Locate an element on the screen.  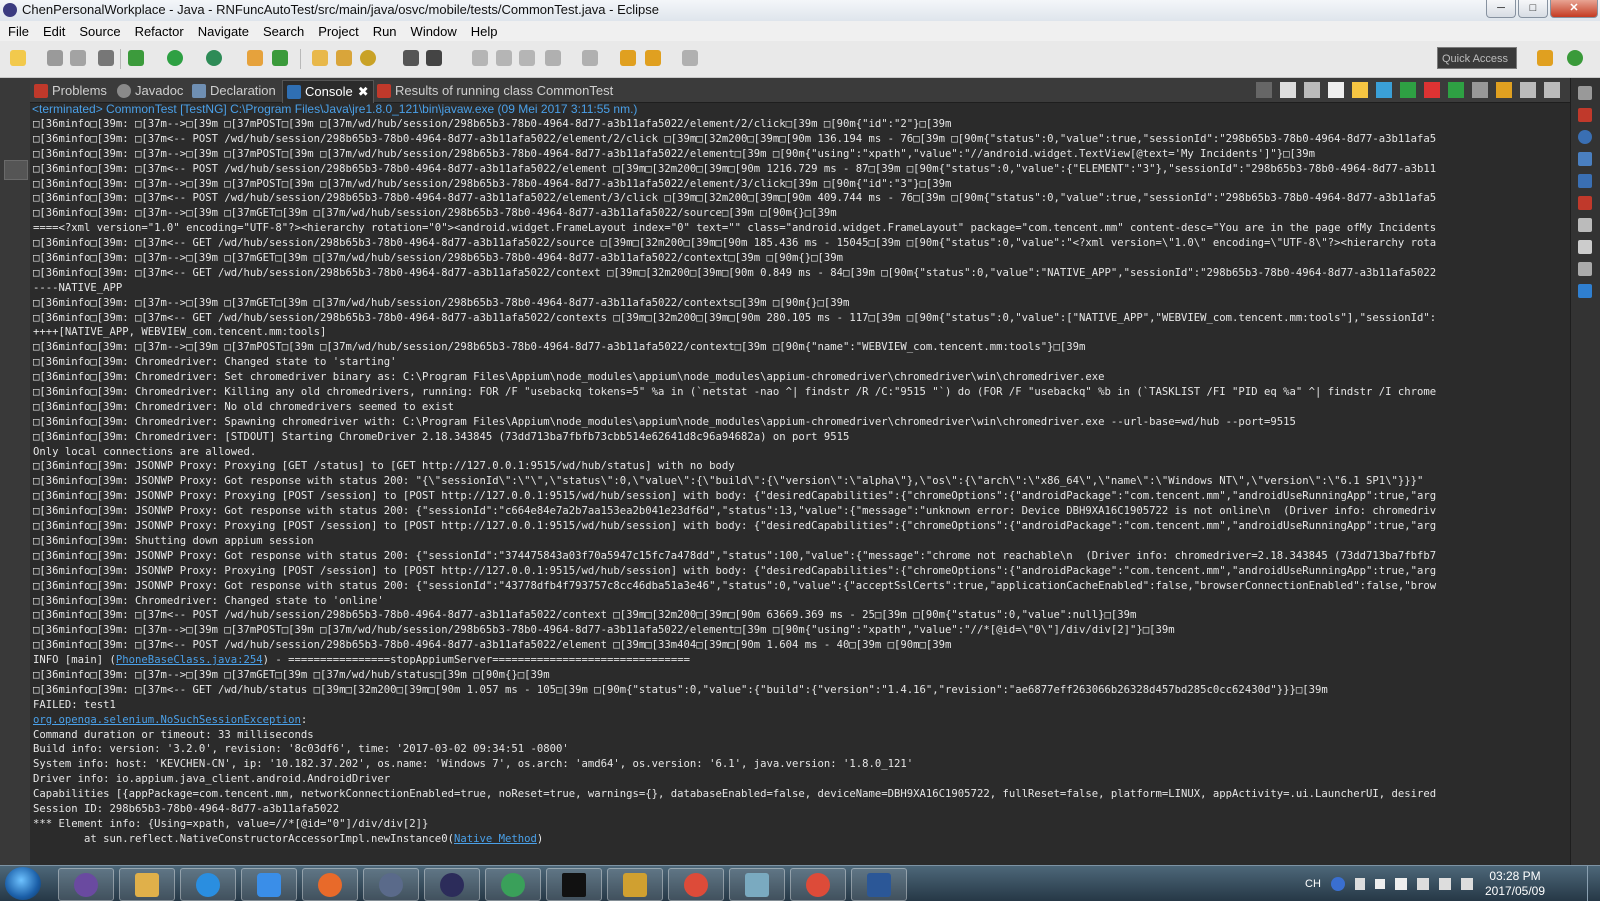
menu-edit: Edit is located at coordinates (54, 31).